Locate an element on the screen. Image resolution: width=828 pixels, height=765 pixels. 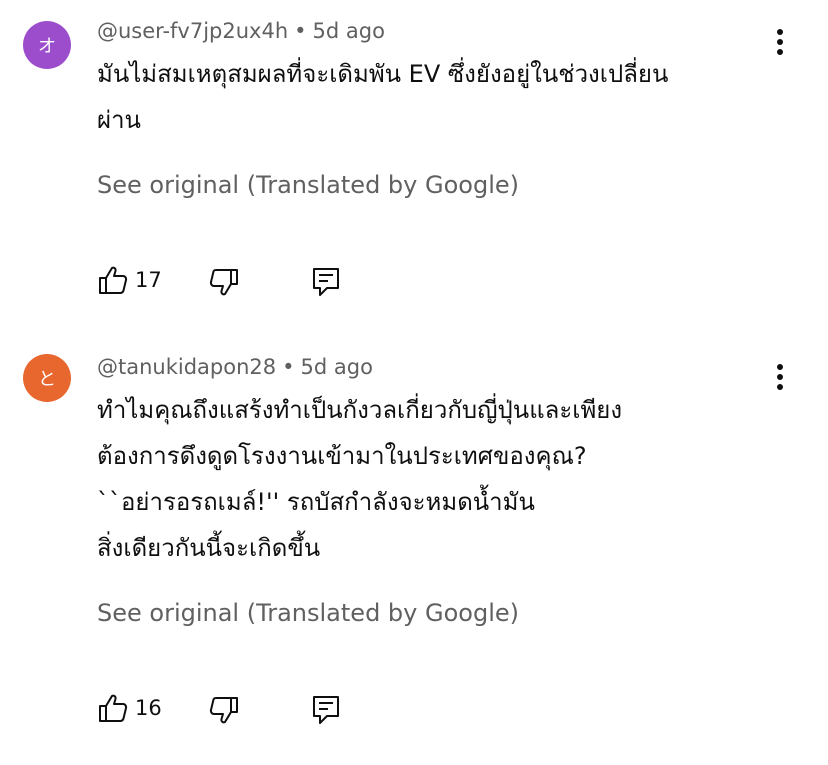
comment-header: @user-fv7jp2ux4h • 5d ago is located at coordinates (241, 31).